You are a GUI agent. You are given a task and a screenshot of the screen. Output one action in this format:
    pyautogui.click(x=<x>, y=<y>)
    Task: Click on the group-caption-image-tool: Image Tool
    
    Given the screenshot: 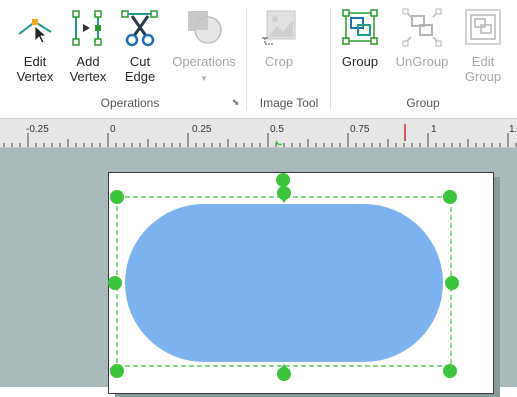 What is the action you would take?
    pyautogui.click(x=289, y=103)
    